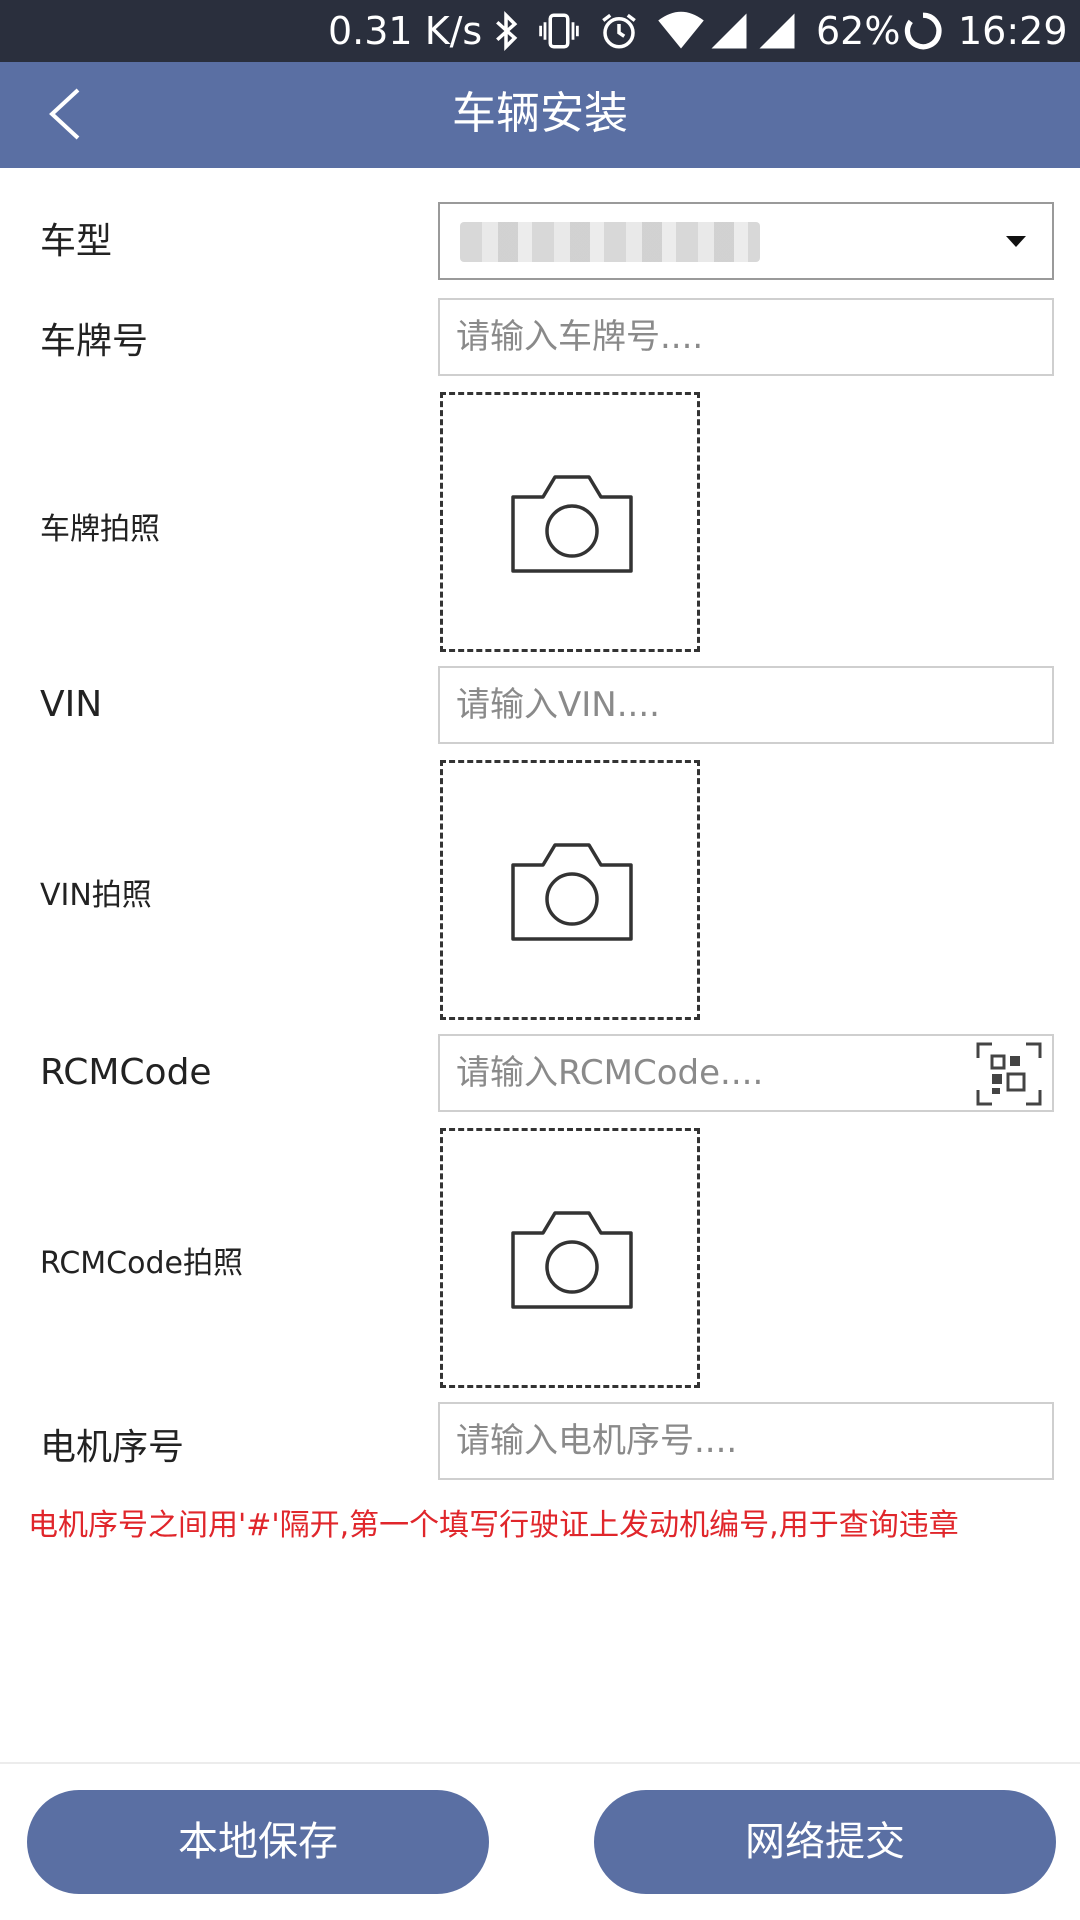 The width and height of the screenshot is (1080, 1920). Describe the element at coordinates (96, 895) in the screenshot. I see `vin-photo-label: VIN拍照` at that location.